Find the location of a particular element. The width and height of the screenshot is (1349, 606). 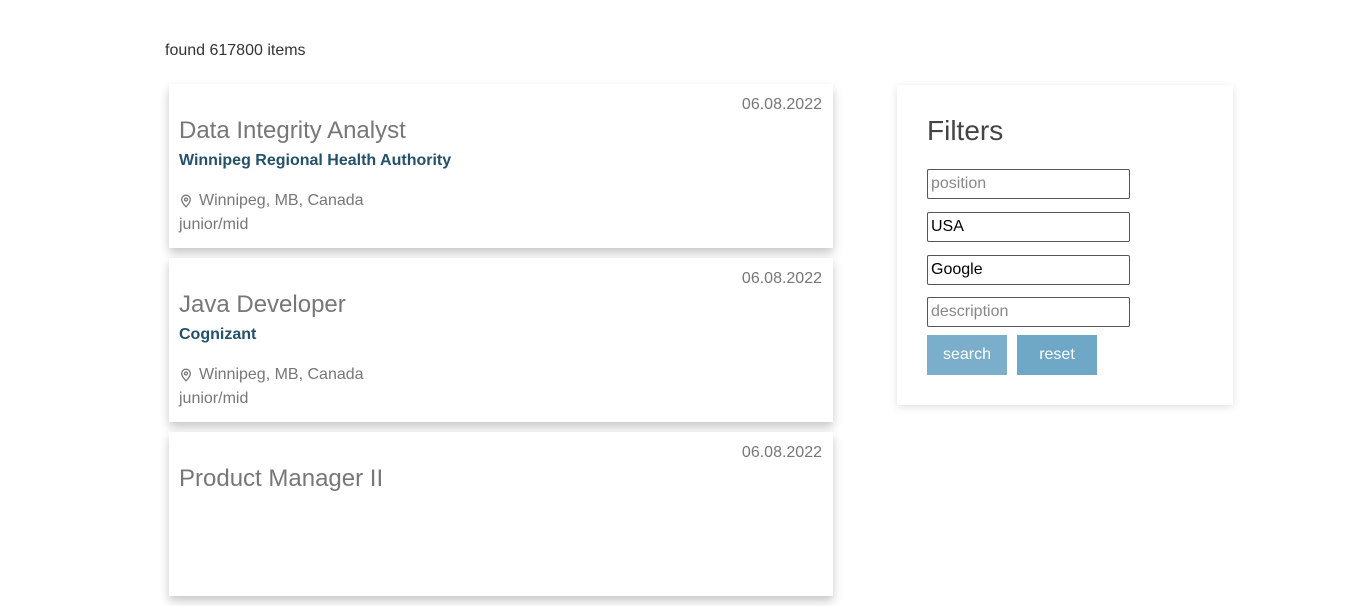

company-input is located at coordinates (1028, 270).